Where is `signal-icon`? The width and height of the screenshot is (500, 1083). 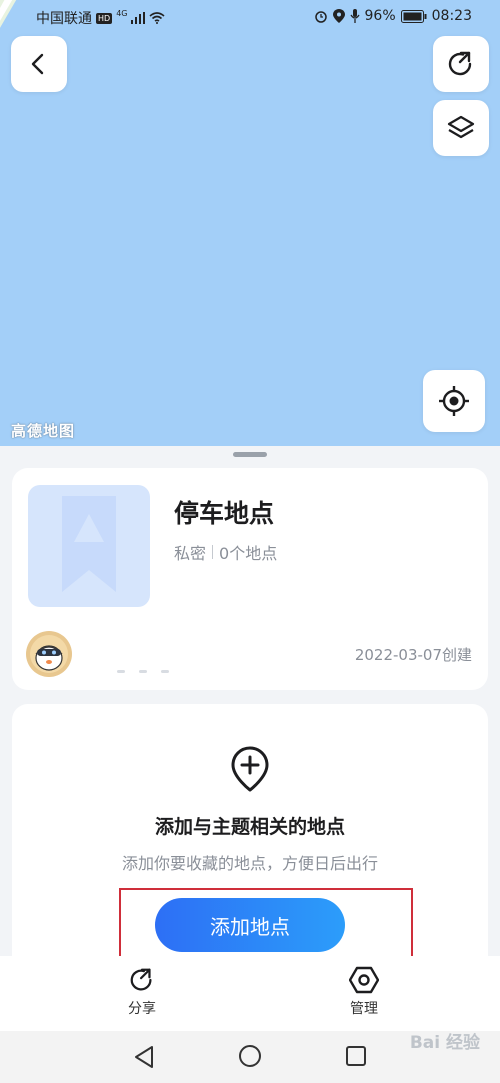
signal-icon is located at coordinates (138, 18).